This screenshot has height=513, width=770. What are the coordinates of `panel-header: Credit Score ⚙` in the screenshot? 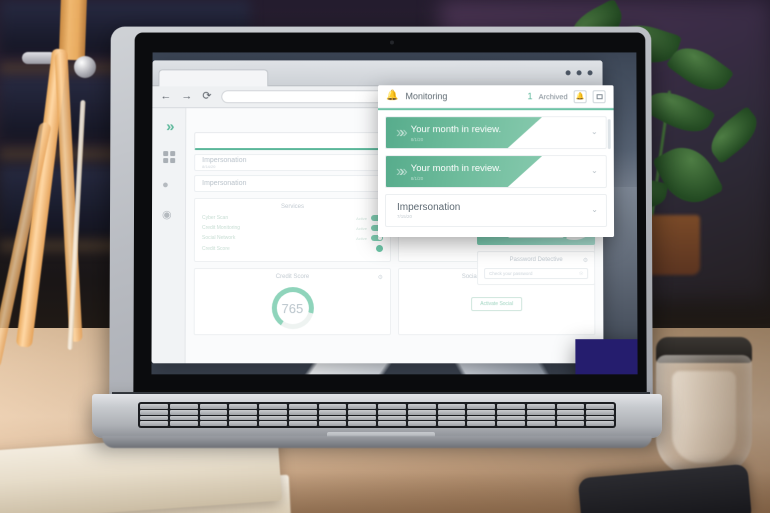 It's located at (292, 277).